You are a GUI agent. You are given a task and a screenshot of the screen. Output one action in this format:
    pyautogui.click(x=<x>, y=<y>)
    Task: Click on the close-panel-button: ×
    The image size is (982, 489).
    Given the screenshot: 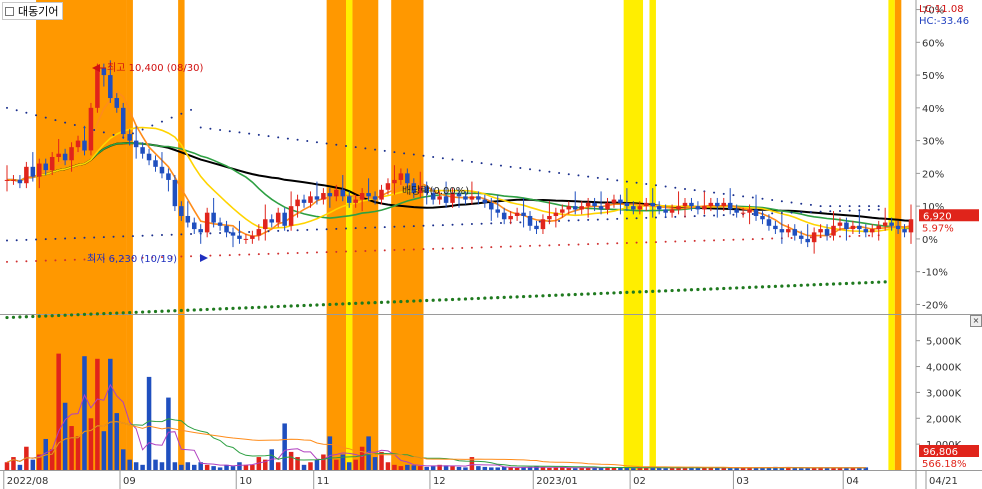 What is the action you would take?
    pyautogui.click(x=976, y=321)
    